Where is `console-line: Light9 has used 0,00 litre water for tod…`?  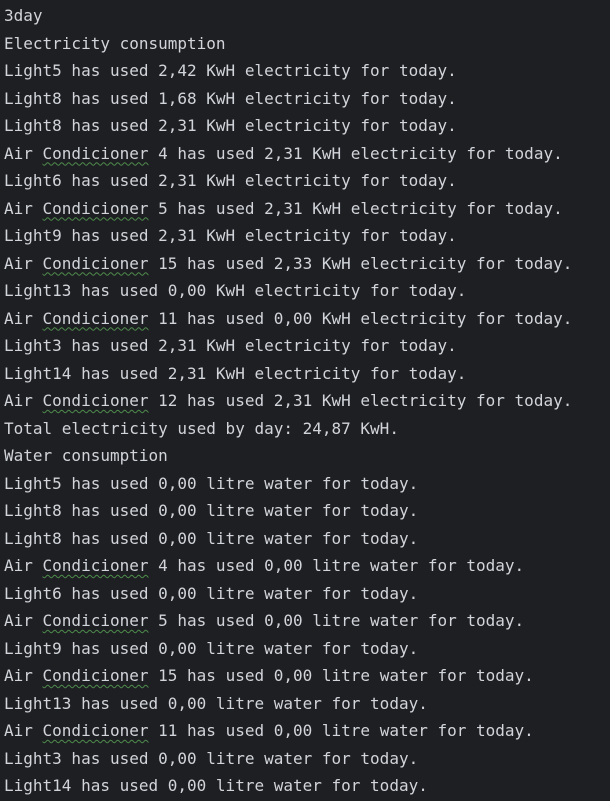
console-line: Light9 has used 0,00 litre water for tod… is located at coordinates (307, 649).